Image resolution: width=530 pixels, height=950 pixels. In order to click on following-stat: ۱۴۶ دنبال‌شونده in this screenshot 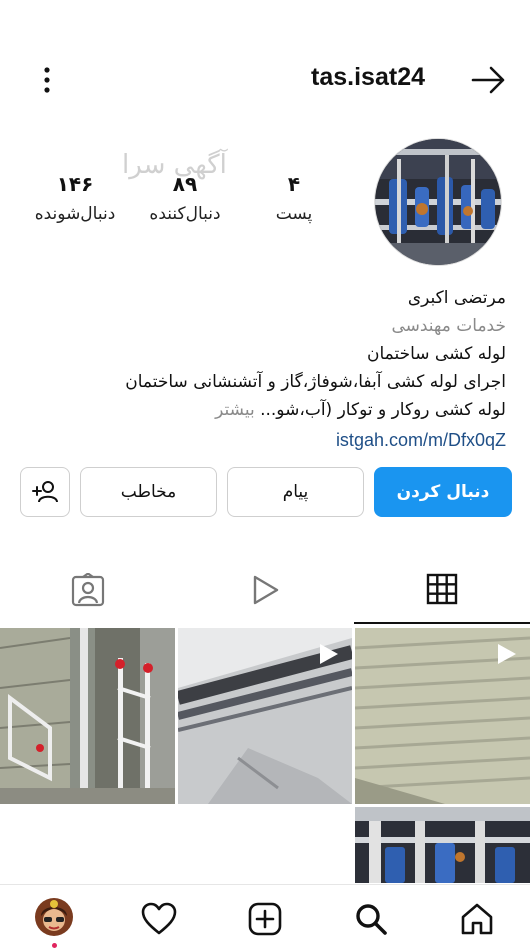, I will do `click(75, 198)`.